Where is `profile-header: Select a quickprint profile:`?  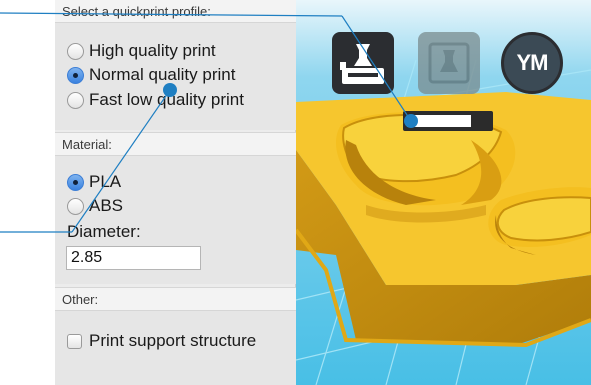 profile-header: Select a quickprint profile: is located at coordinates (175, 11).